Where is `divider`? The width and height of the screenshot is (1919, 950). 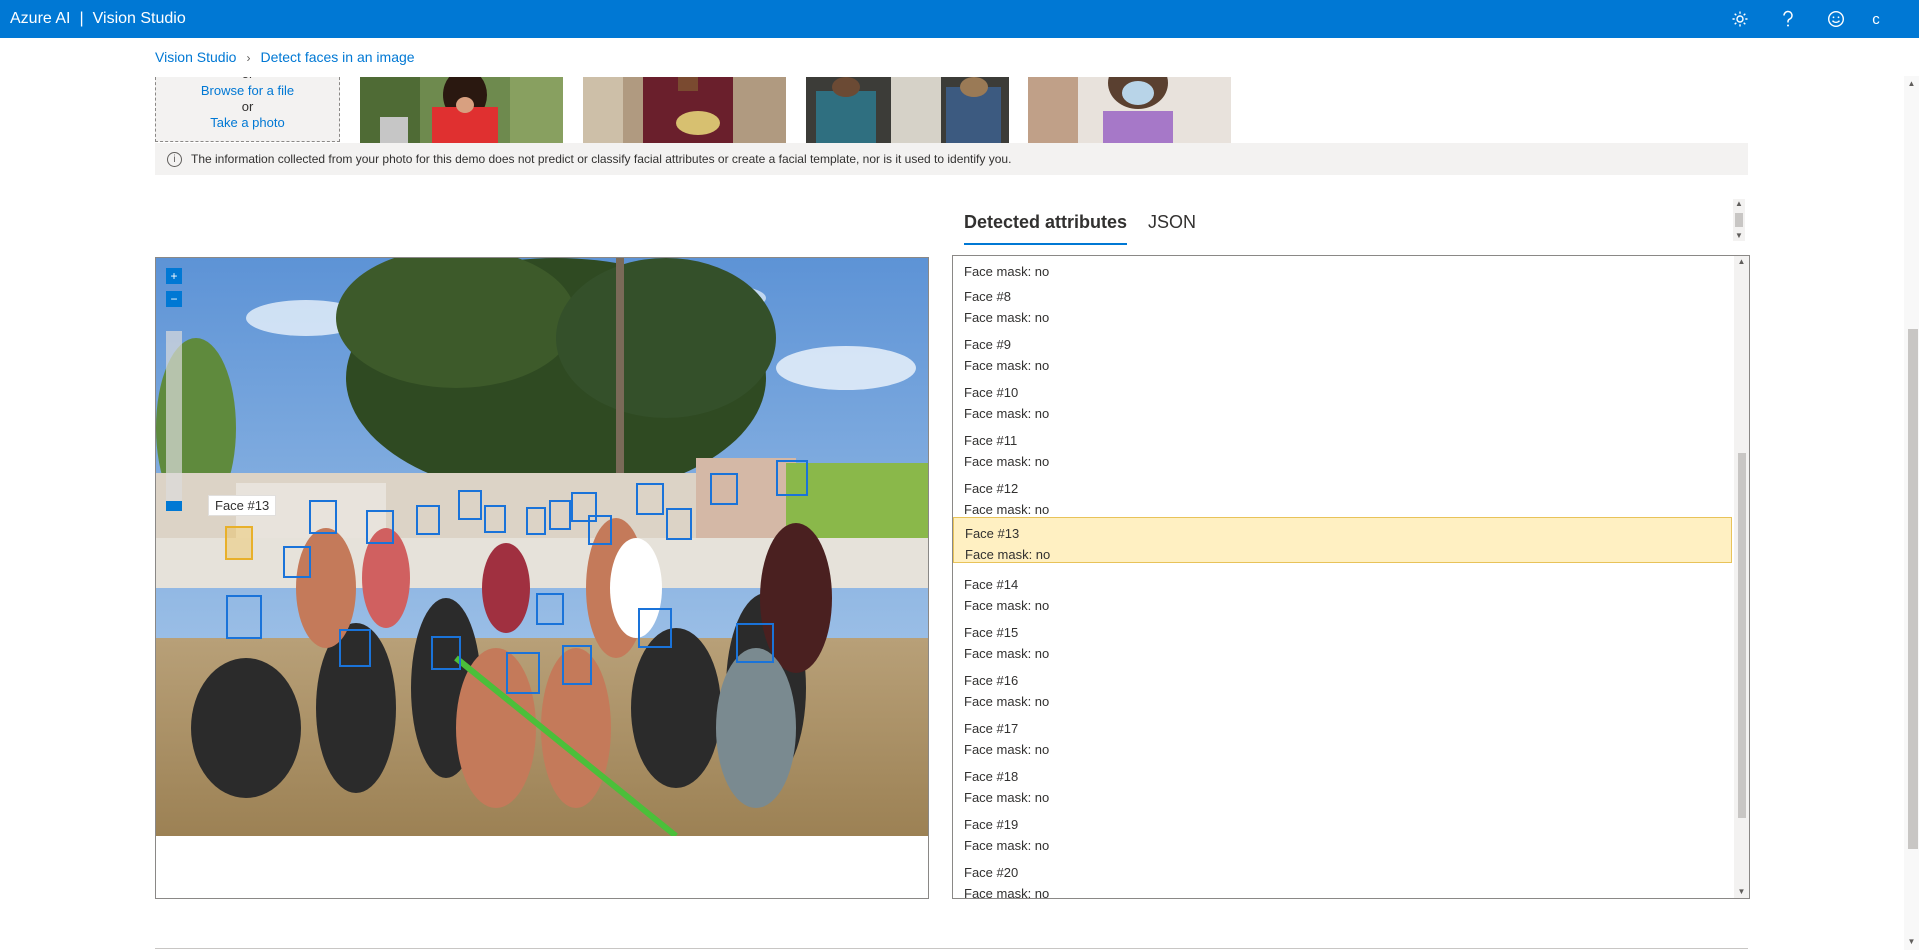
divider is located at coordinates (951, 948).